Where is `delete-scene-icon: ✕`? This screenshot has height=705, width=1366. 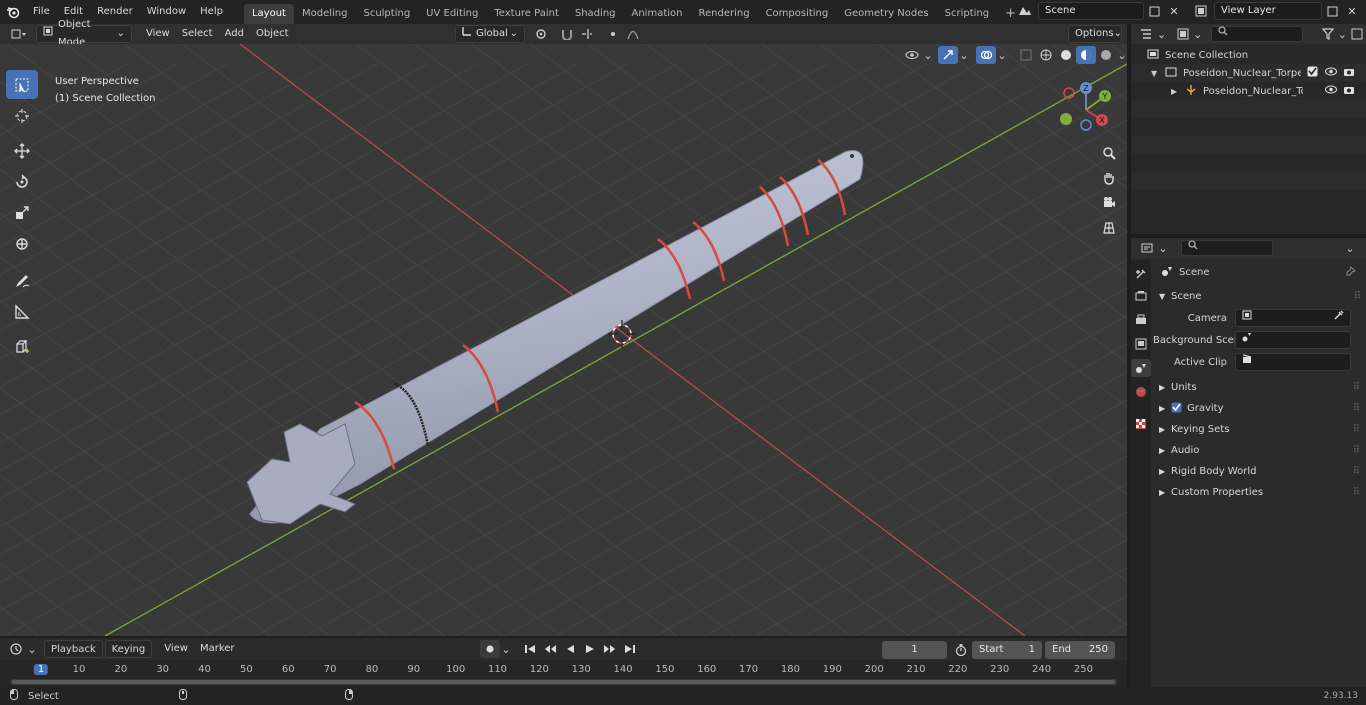
delete-scene-icon: ✕ is located at coordinates (1174, 11).